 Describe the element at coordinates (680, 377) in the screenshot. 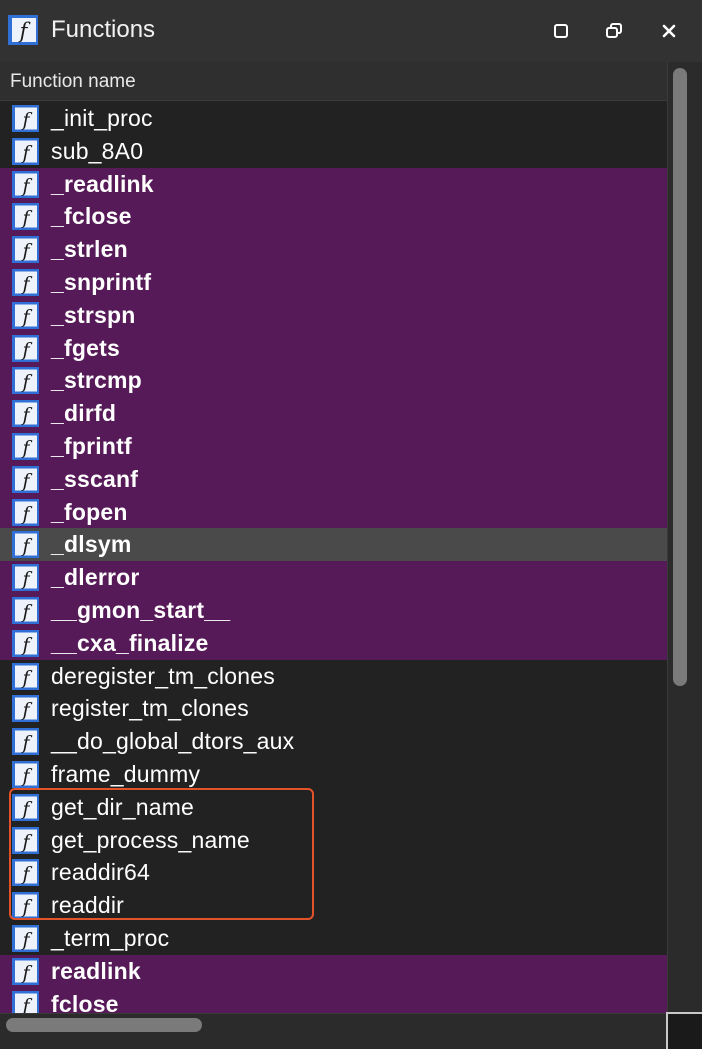

I see `vertical-scrollbar-thumb` at that location.